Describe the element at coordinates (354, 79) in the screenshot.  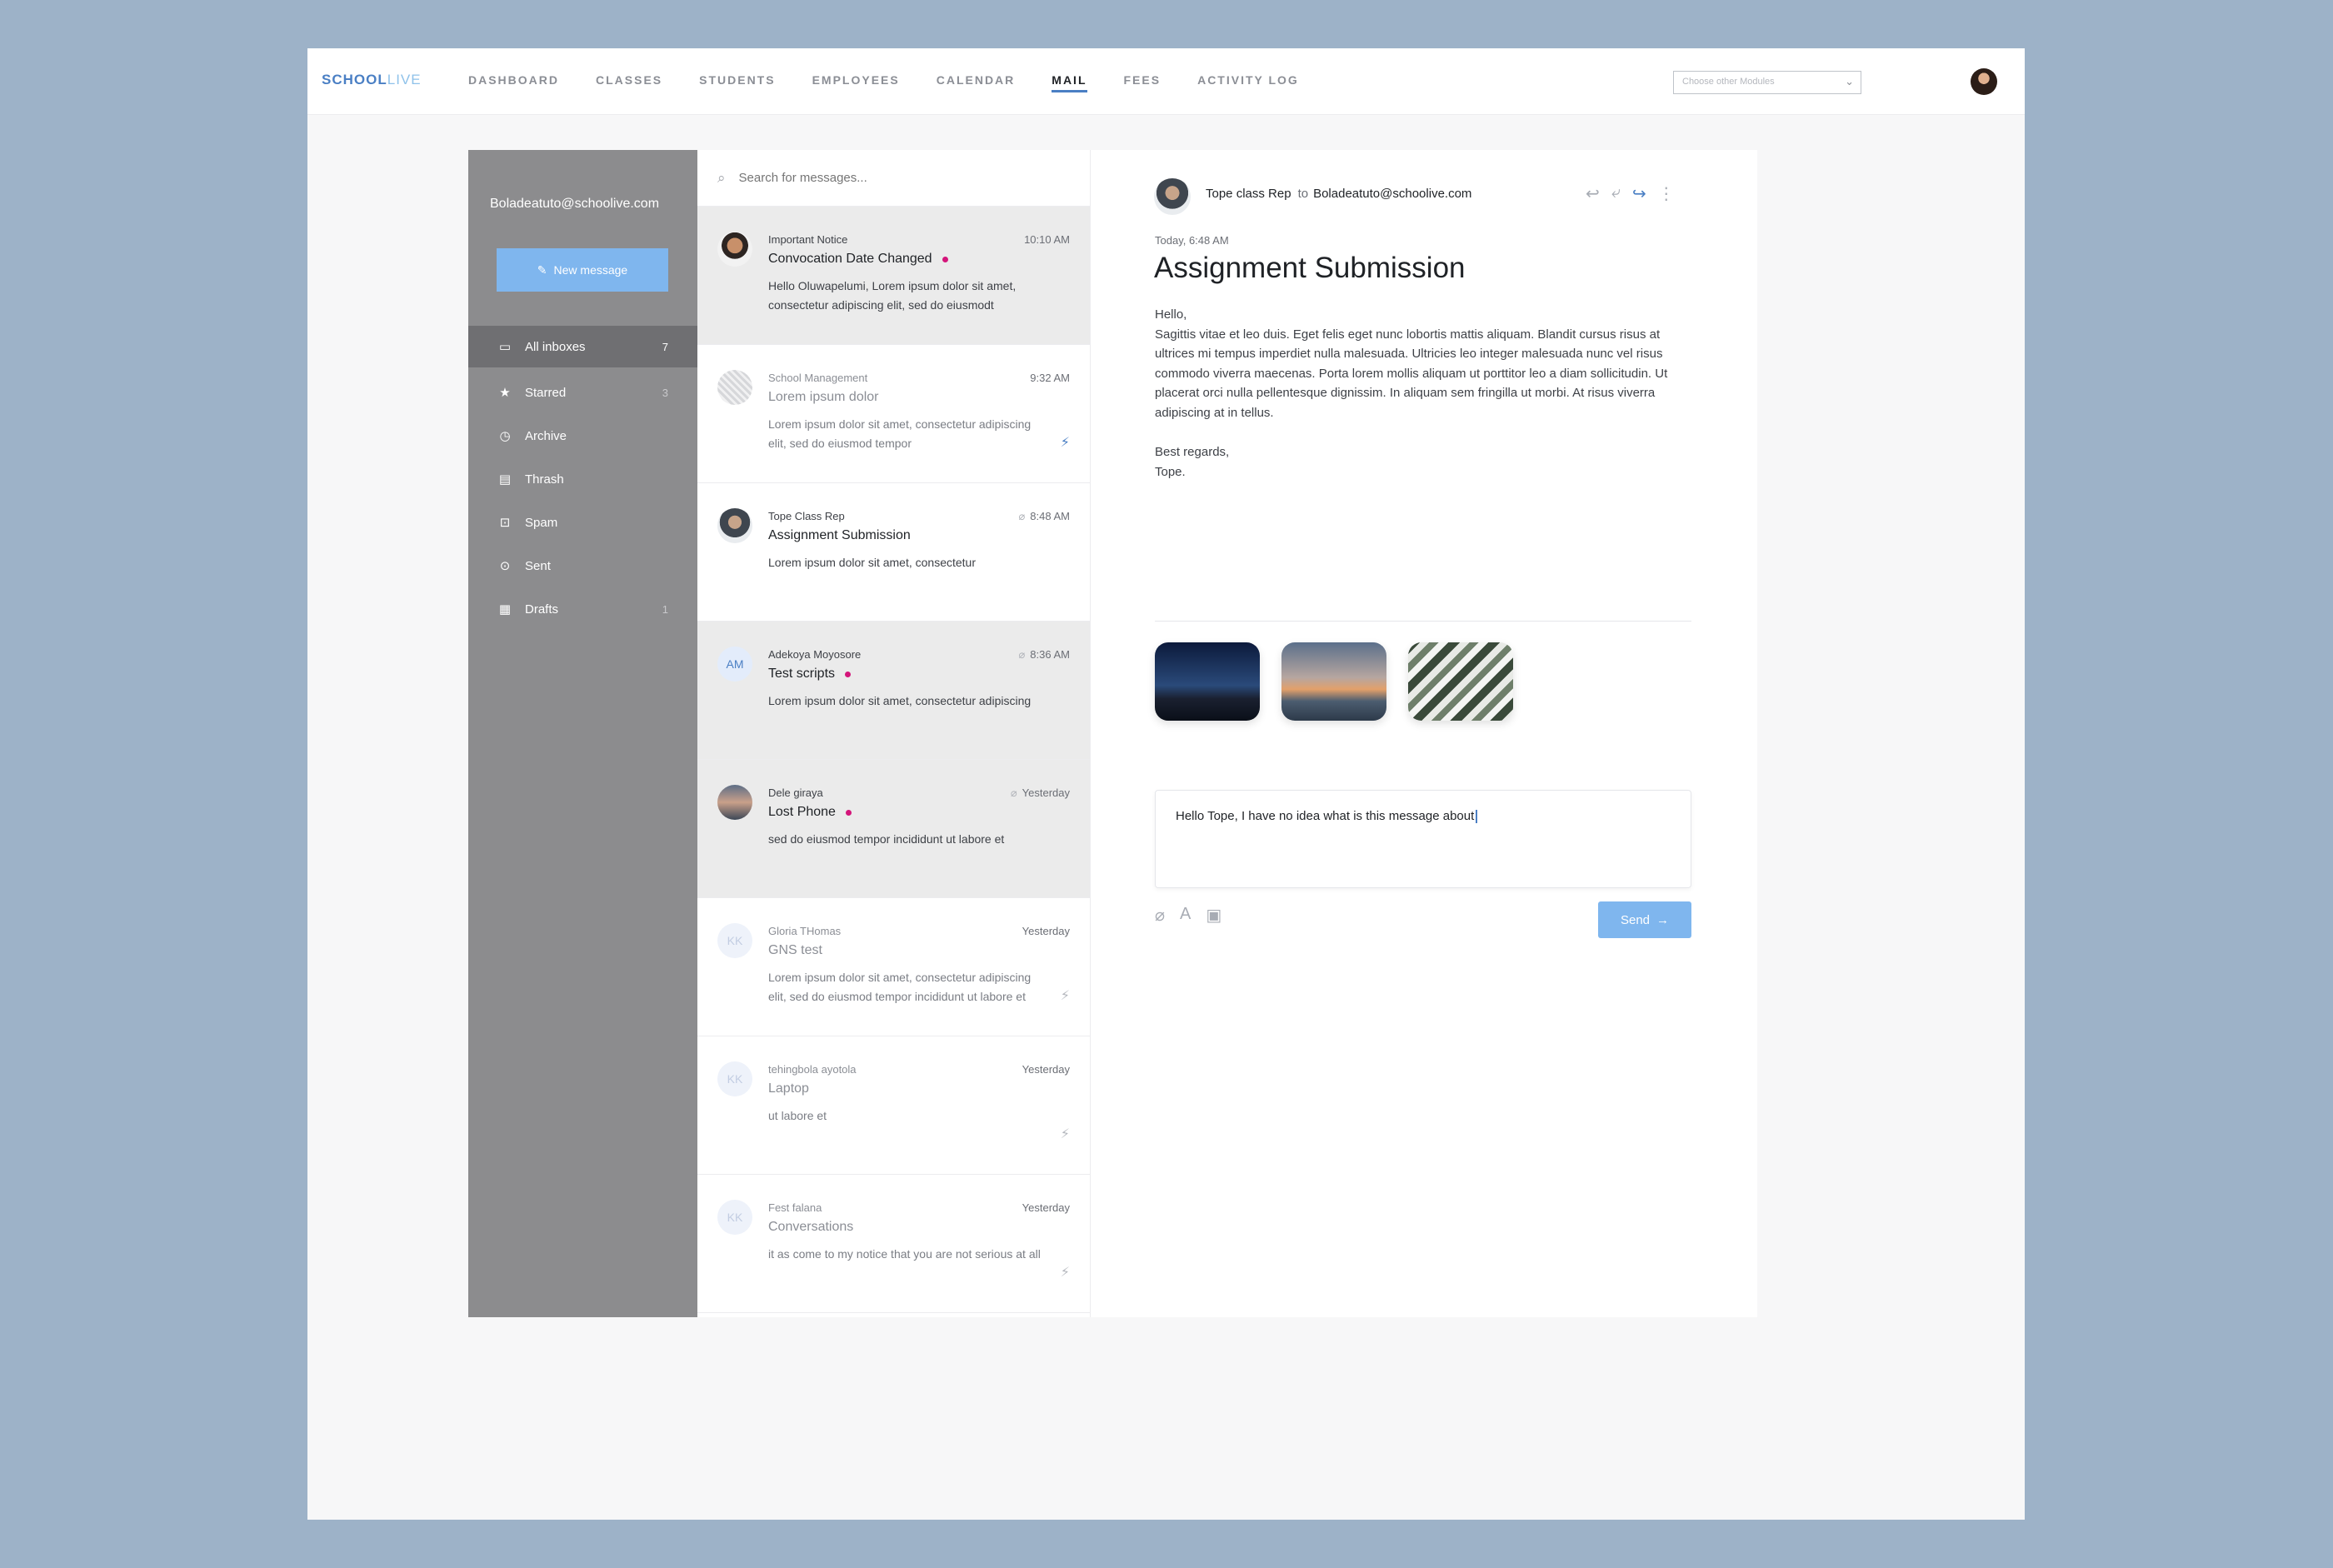
I see `logo-text-school: SCHOOL` at that location.